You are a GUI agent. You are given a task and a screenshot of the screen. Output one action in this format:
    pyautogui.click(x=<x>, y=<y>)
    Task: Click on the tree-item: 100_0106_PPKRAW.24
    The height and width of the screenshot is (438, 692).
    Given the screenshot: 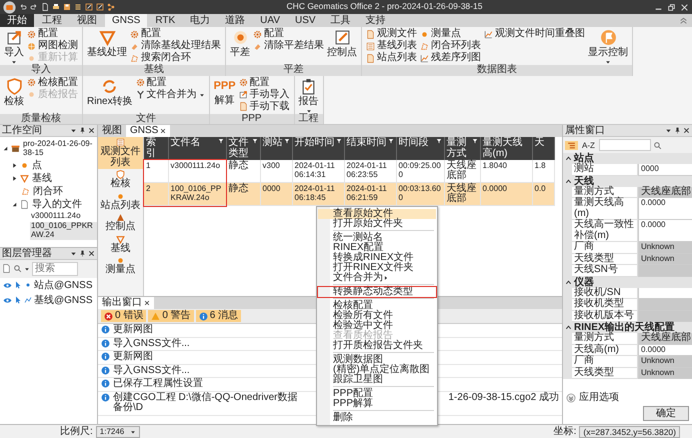 What is the action you would take?
    pyautogui.click(x=63, y=231)
    